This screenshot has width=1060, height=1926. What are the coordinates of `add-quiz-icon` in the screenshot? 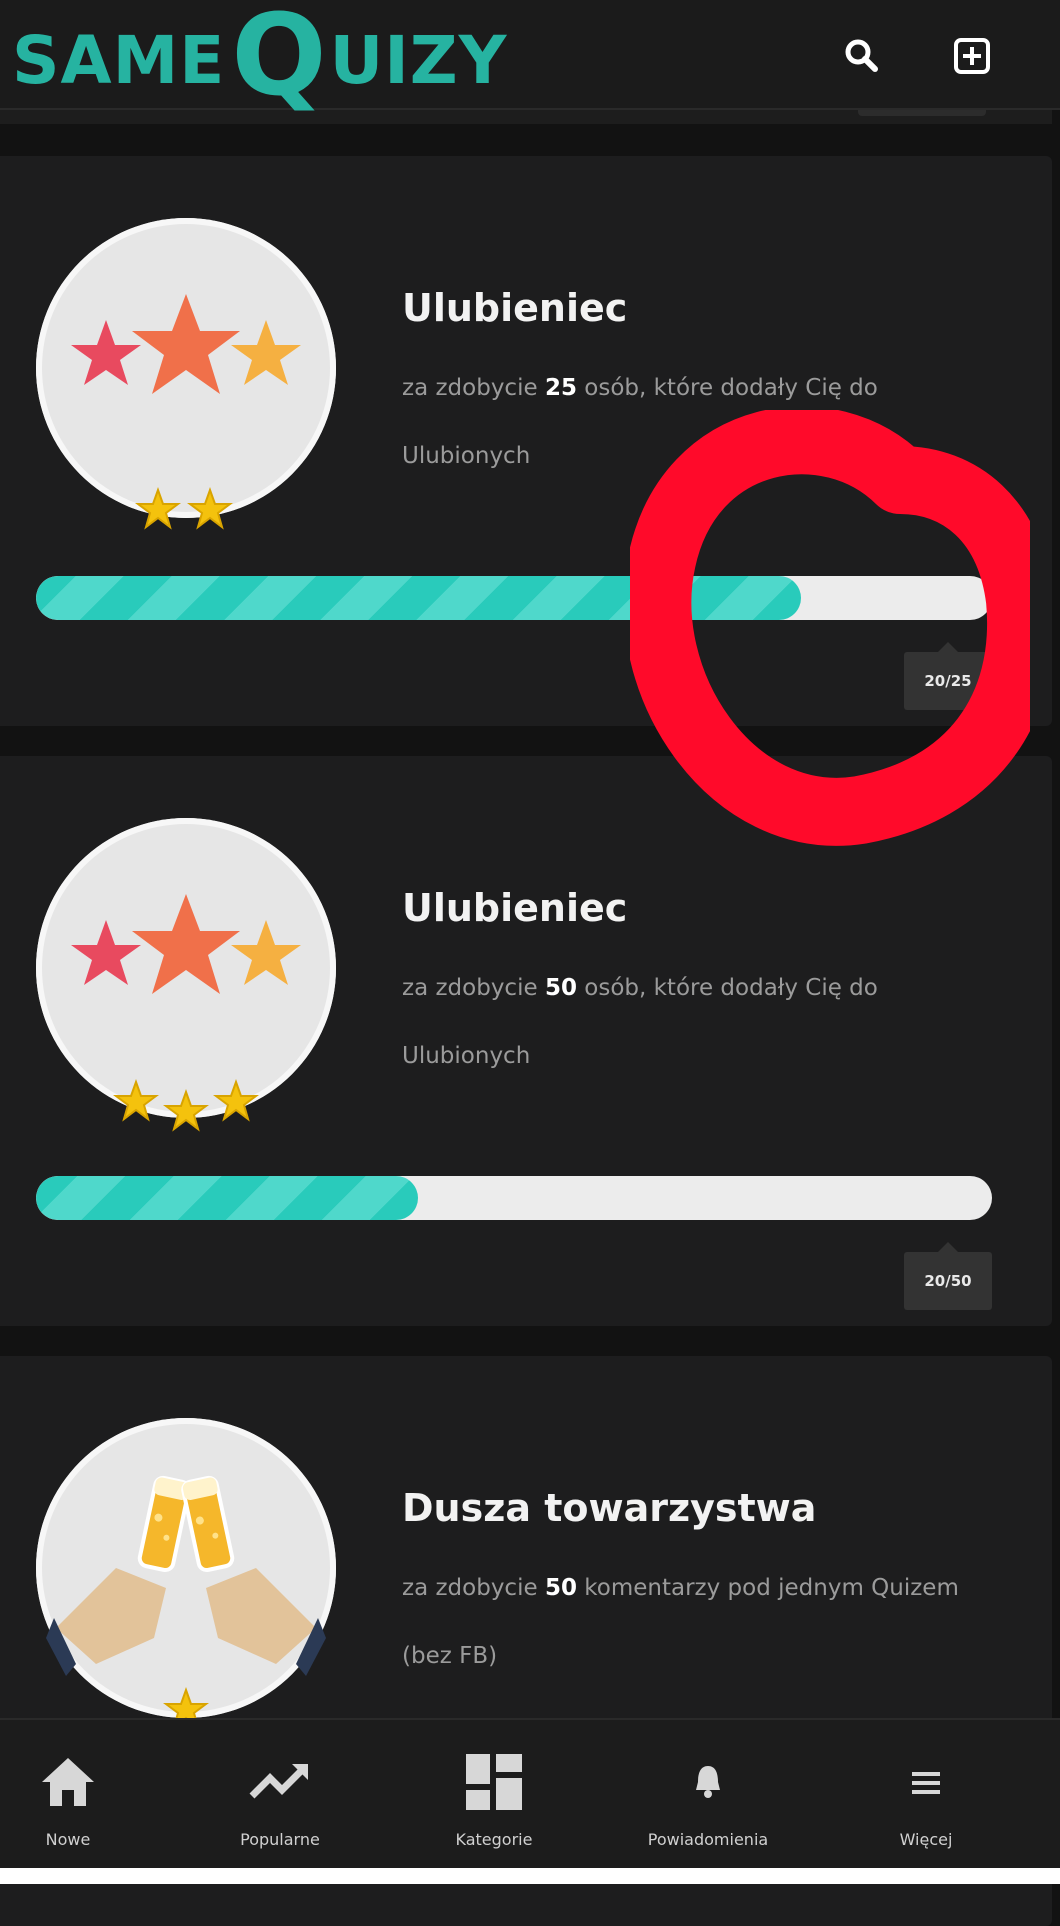 It's located at (972, 56).